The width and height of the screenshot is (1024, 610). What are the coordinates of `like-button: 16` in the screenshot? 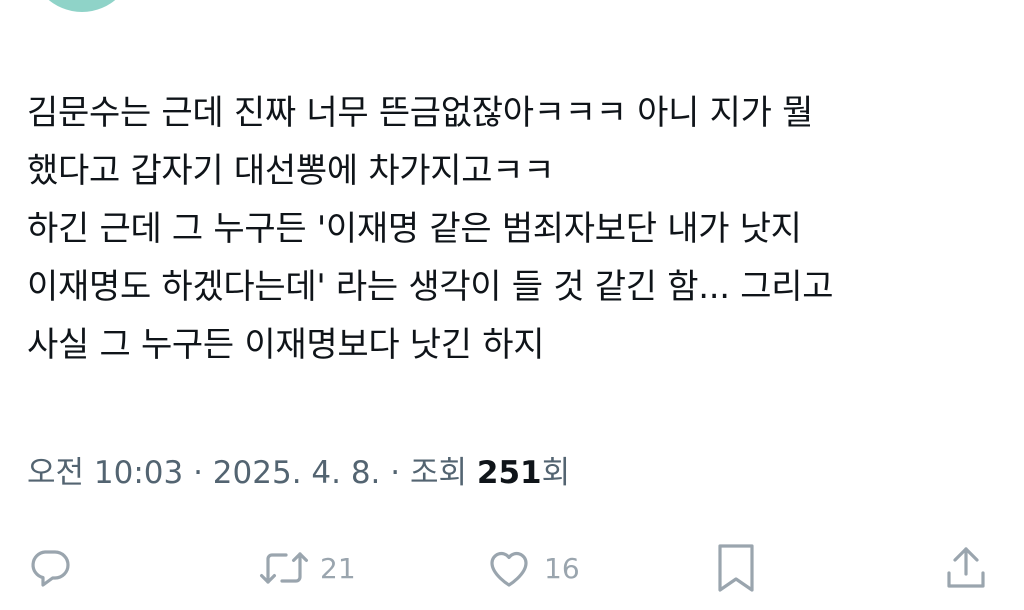 It's located at (532, 568).